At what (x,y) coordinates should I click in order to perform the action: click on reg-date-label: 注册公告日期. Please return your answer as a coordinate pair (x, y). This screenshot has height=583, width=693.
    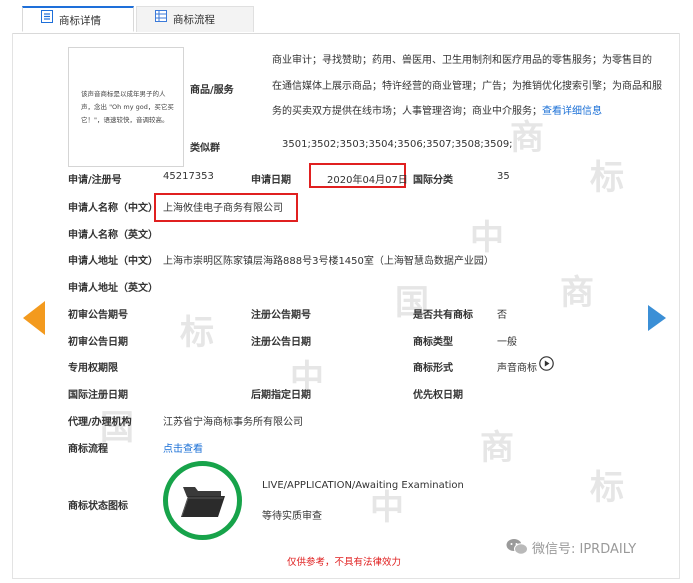
    Looking at the image, I should click on (281, 342).